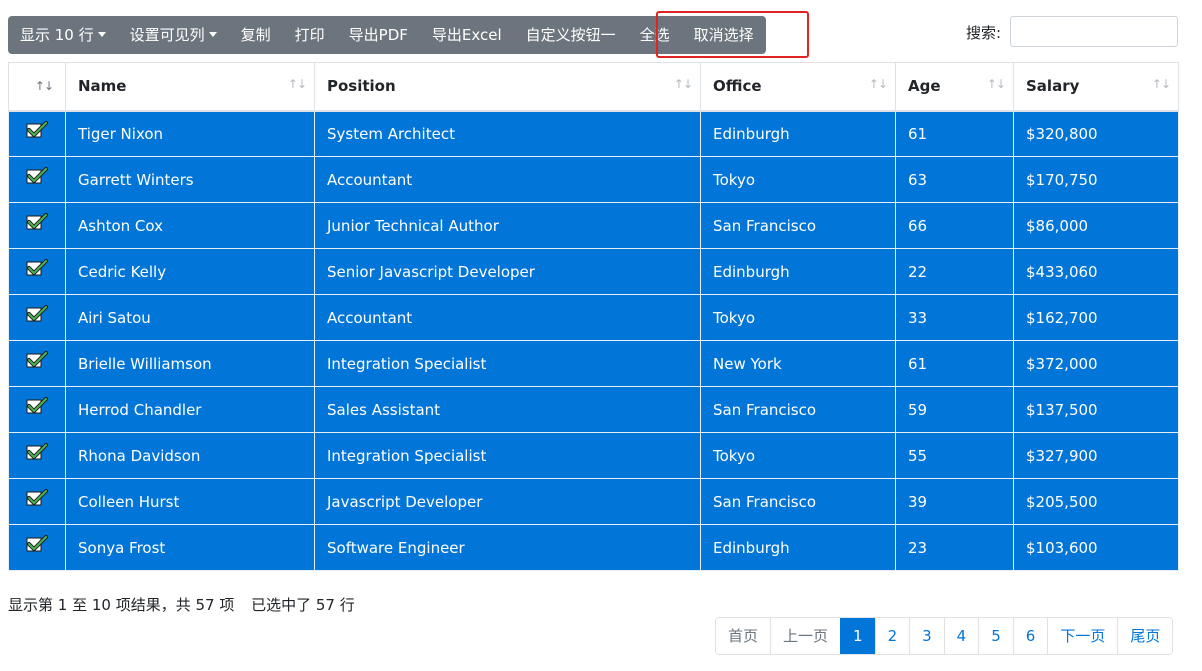  I want to click on toolbar-button-8: 取消选择, so click(724, 35).